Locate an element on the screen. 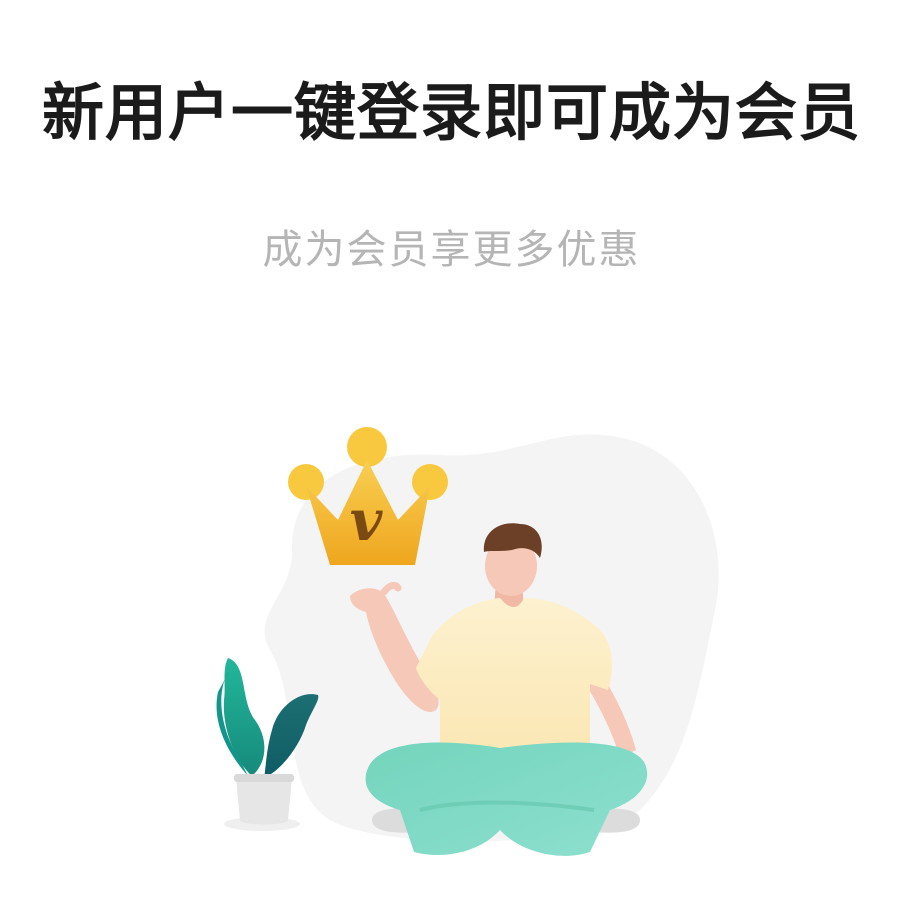 The image size is (903, 919). page-title: 新用户一键登录即可成为会员 is located at coordinates (451, 112).